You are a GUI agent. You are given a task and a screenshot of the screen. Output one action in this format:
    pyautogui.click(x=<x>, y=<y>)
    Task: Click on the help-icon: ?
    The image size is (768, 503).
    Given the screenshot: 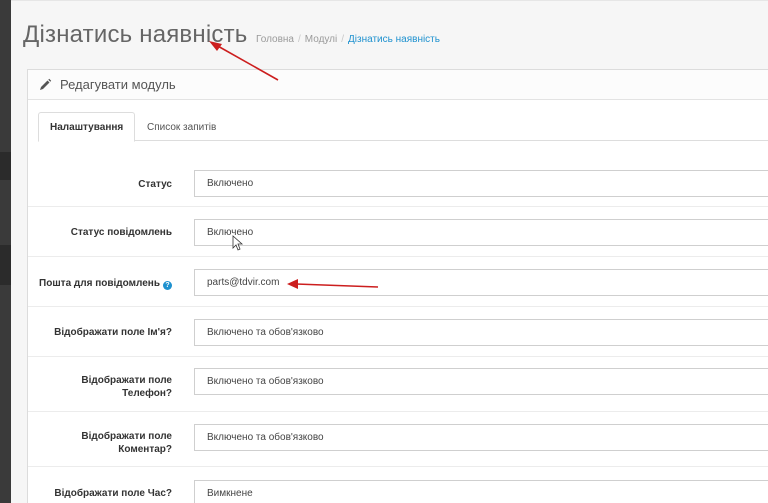 What is the action you would take?
    pyautogui.click(x=167, y=285)
    